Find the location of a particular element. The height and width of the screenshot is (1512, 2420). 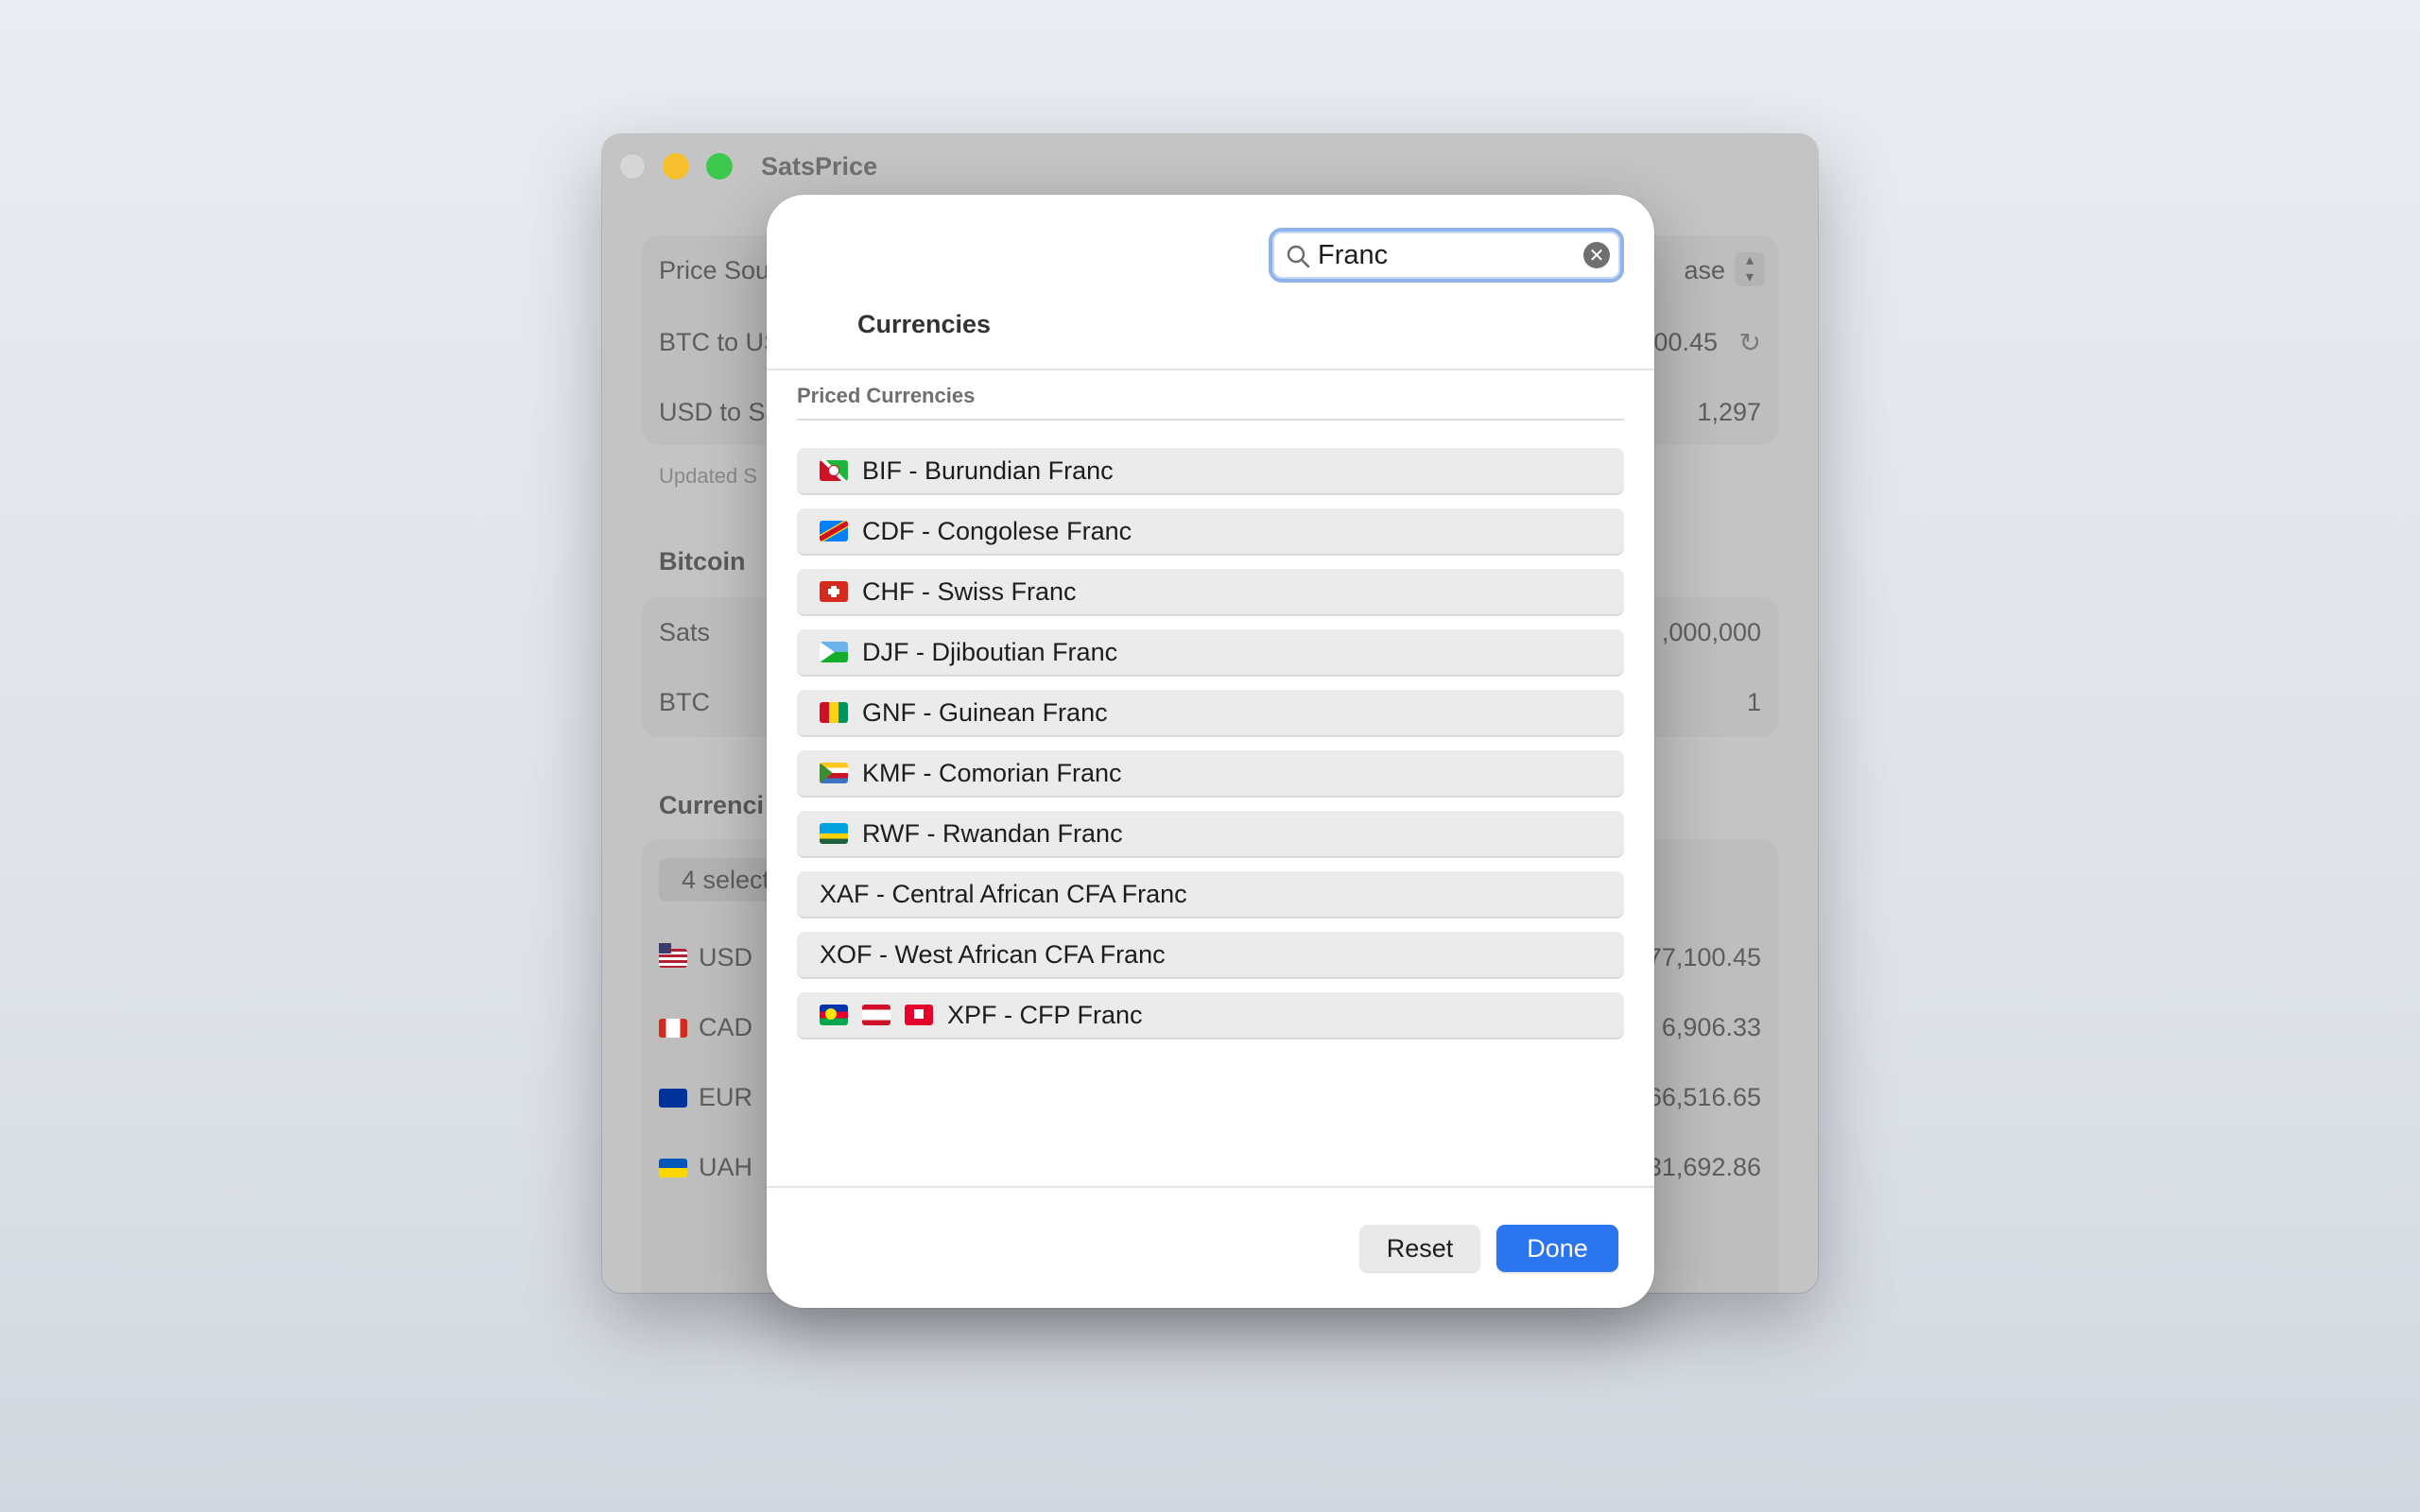

currency-row-eur: EUR is located at coordinates (705, 1097).